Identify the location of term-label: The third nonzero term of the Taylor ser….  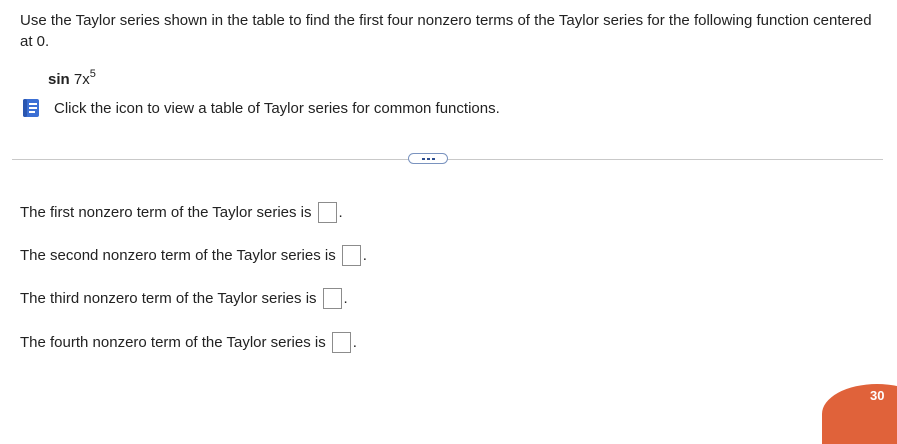
(168, 298).